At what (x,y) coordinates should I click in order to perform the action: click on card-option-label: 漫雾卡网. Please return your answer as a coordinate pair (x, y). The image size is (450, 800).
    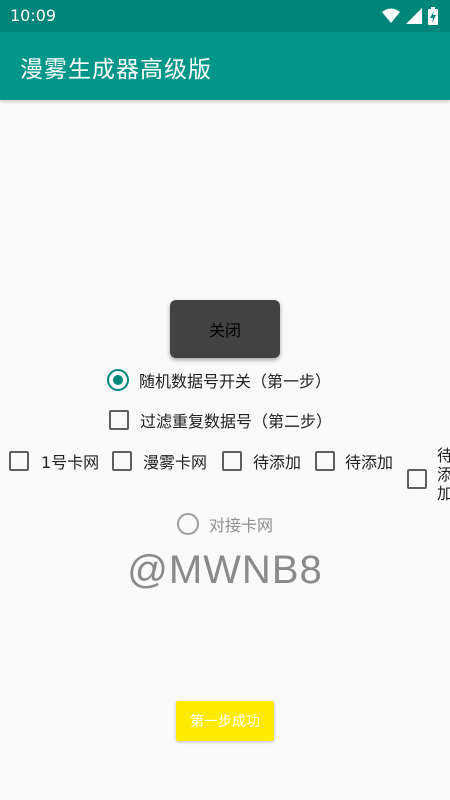
    Looking at the image, I should click on (175, 462).